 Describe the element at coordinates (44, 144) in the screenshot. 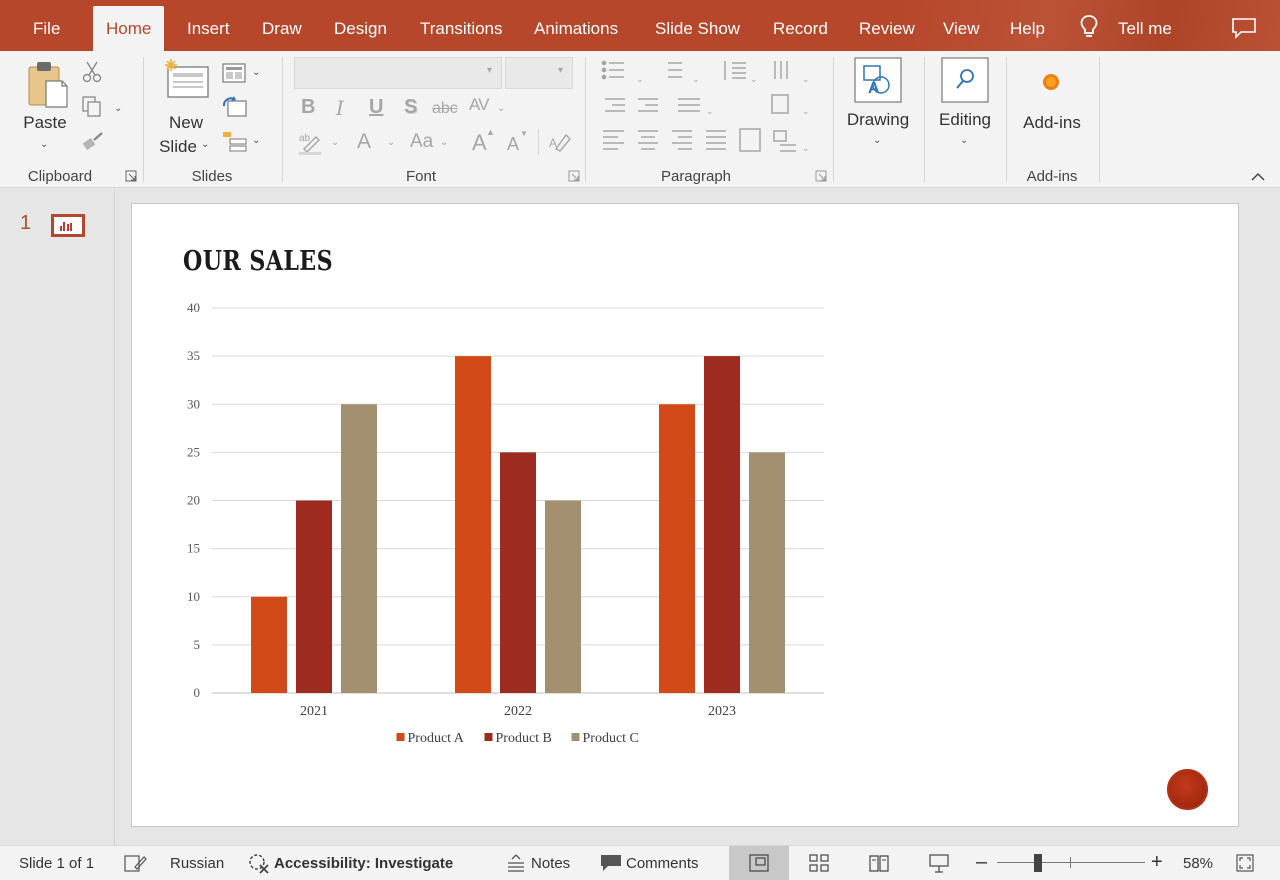

I see `paste-chevron-down-icon: ⌄` at that location.